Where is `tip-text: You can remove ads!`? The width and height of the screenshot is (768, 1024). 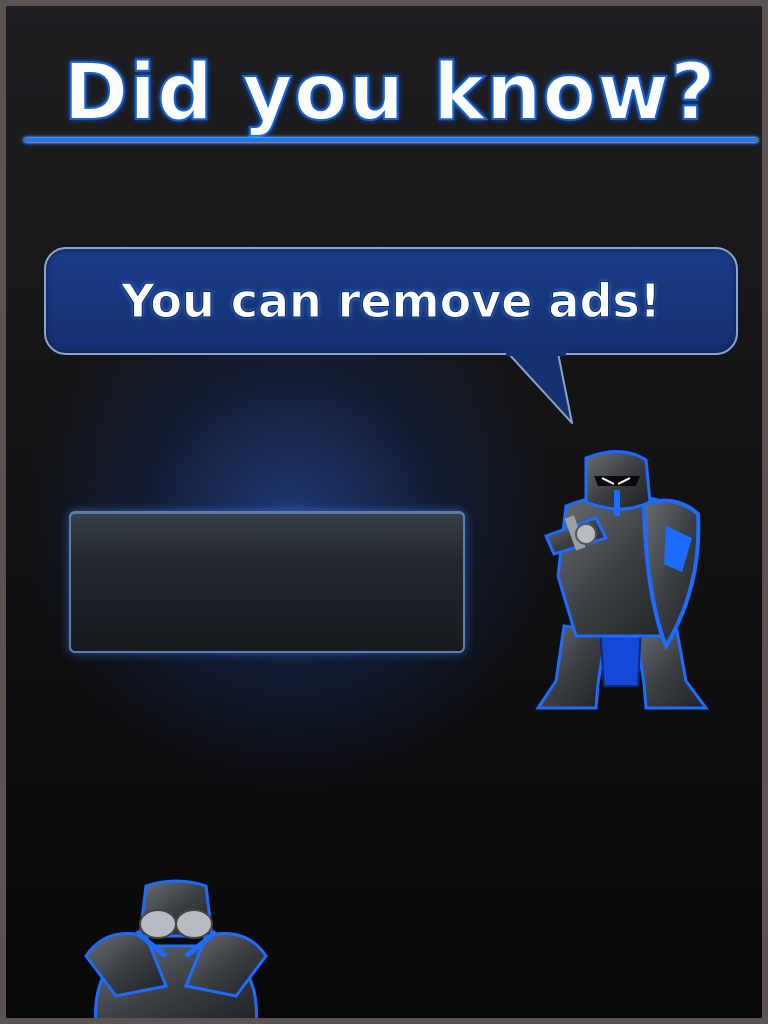 tip-text: You can remove ads! is located at coordinates (391, 301).